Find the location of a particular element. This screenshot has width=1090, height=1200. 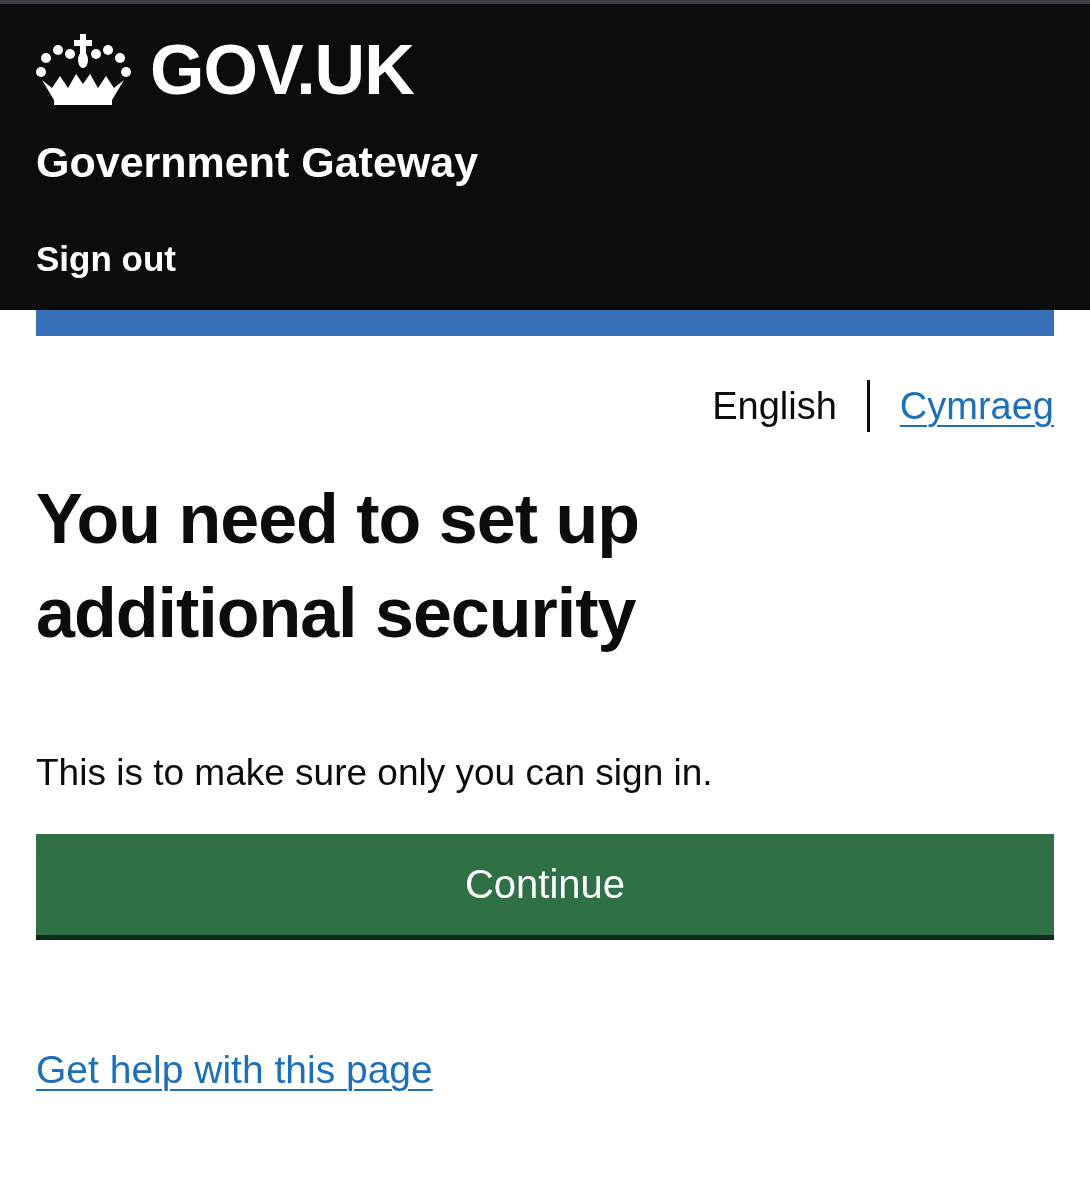

body-text: This is to make sure only you can sign in. is located at coordinates (375, 773).